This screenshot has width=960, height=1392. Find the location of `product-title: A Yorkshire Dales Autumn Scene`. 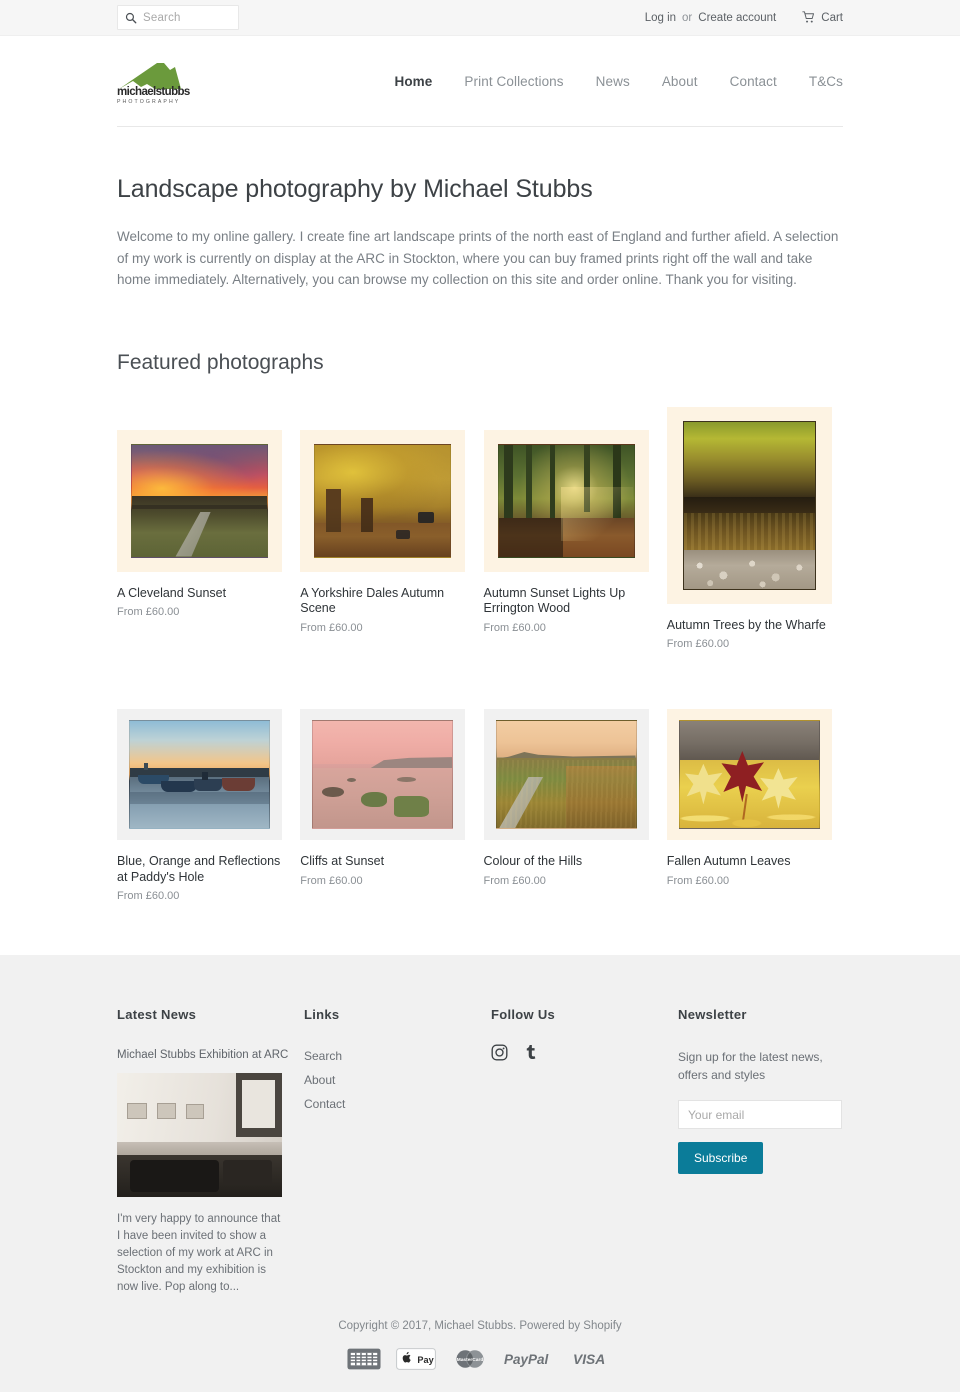

product-title: A Yorkshire Dales Autumn Scene is located at coordinates (384, 601).